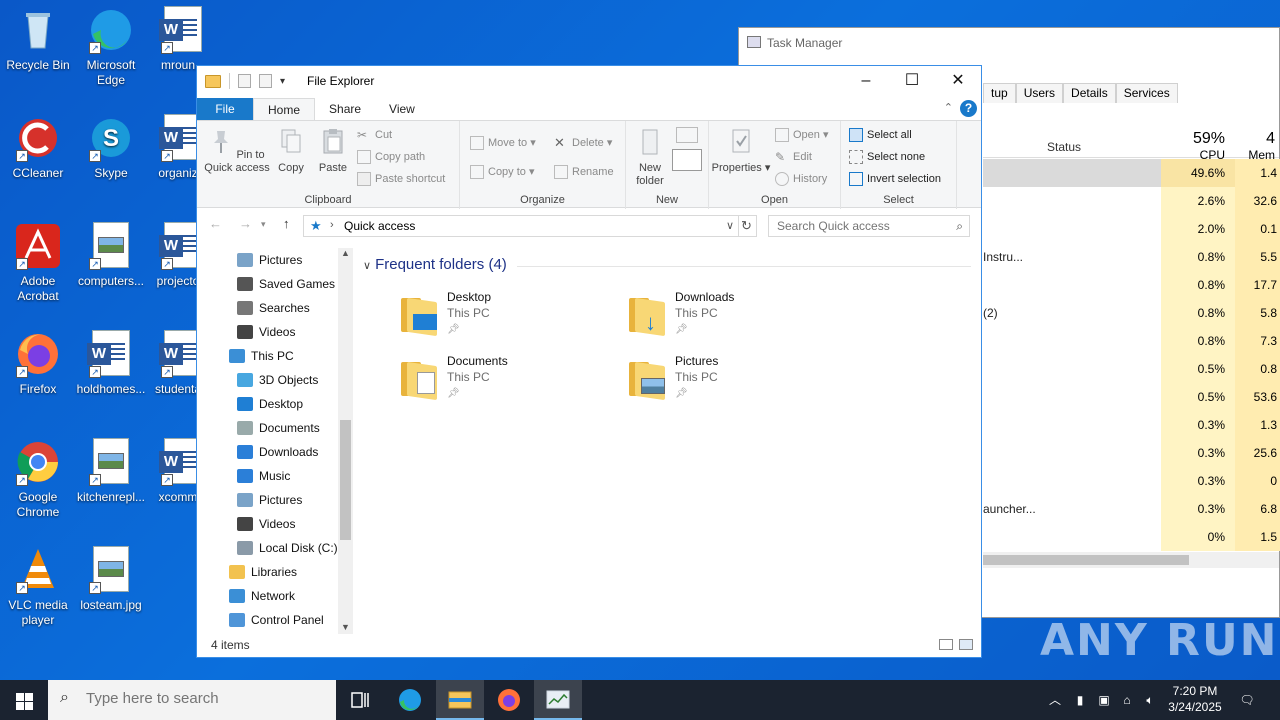 Image resolution: width=1280 pixels, height=720 pixels. I want to click on tab-view: View, so click(402, 109).